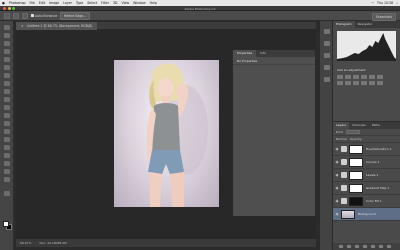 The width and height of the screenshot is (400, 250). I want to click on menu-layer: Layer, so click(67, 3).